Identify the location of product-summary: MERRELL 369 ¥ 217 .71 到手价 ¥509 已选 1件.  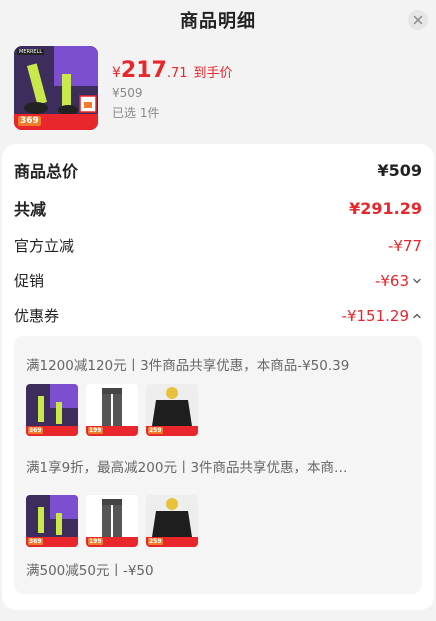
(219, 88).